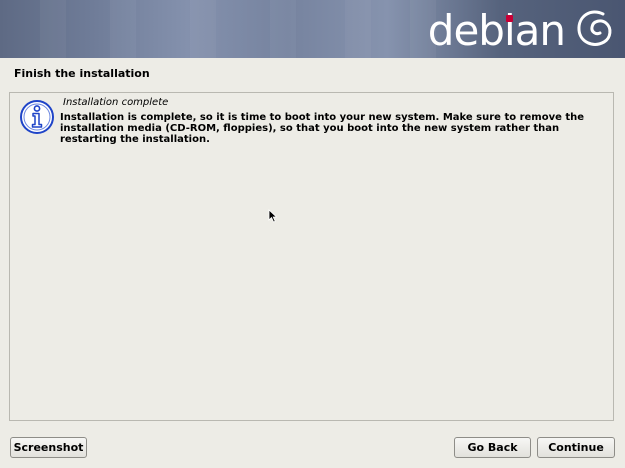 The image size is (625, 468). Describe the element at coordinates (594, 28) in the screenshot. I see `debian-swirl-icon` at that location.